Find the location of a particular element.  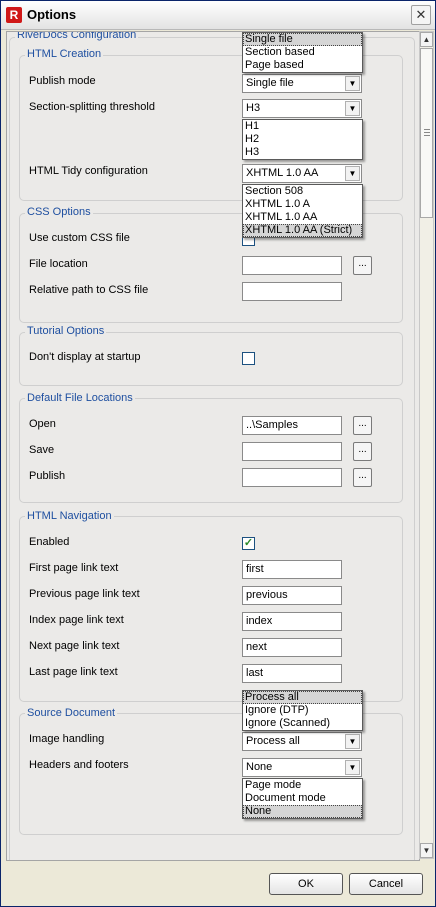

section-threshold-select: H3 ▼ is located at coordinates (302, 108).